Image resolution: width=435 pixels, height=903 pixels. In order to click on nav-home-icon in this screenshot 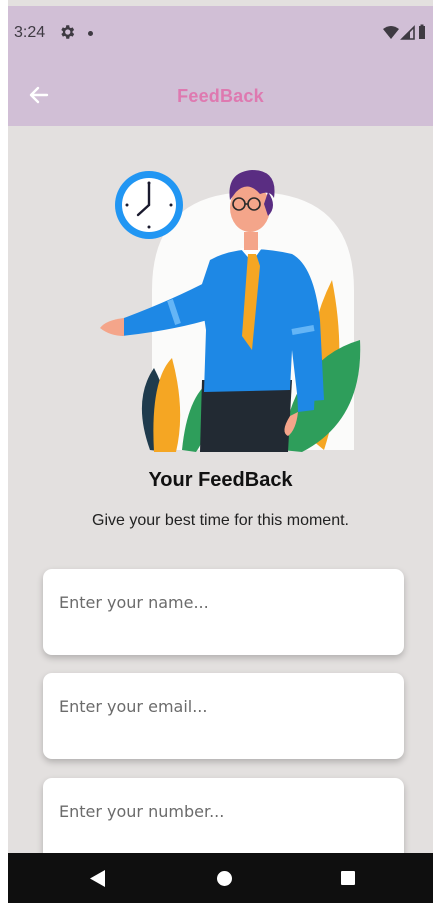, I will do `click(224, 878)`.